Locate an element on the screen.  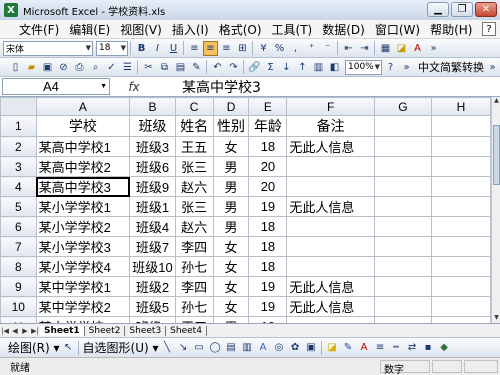
cell-f6 is located at coordinates (330, 226).